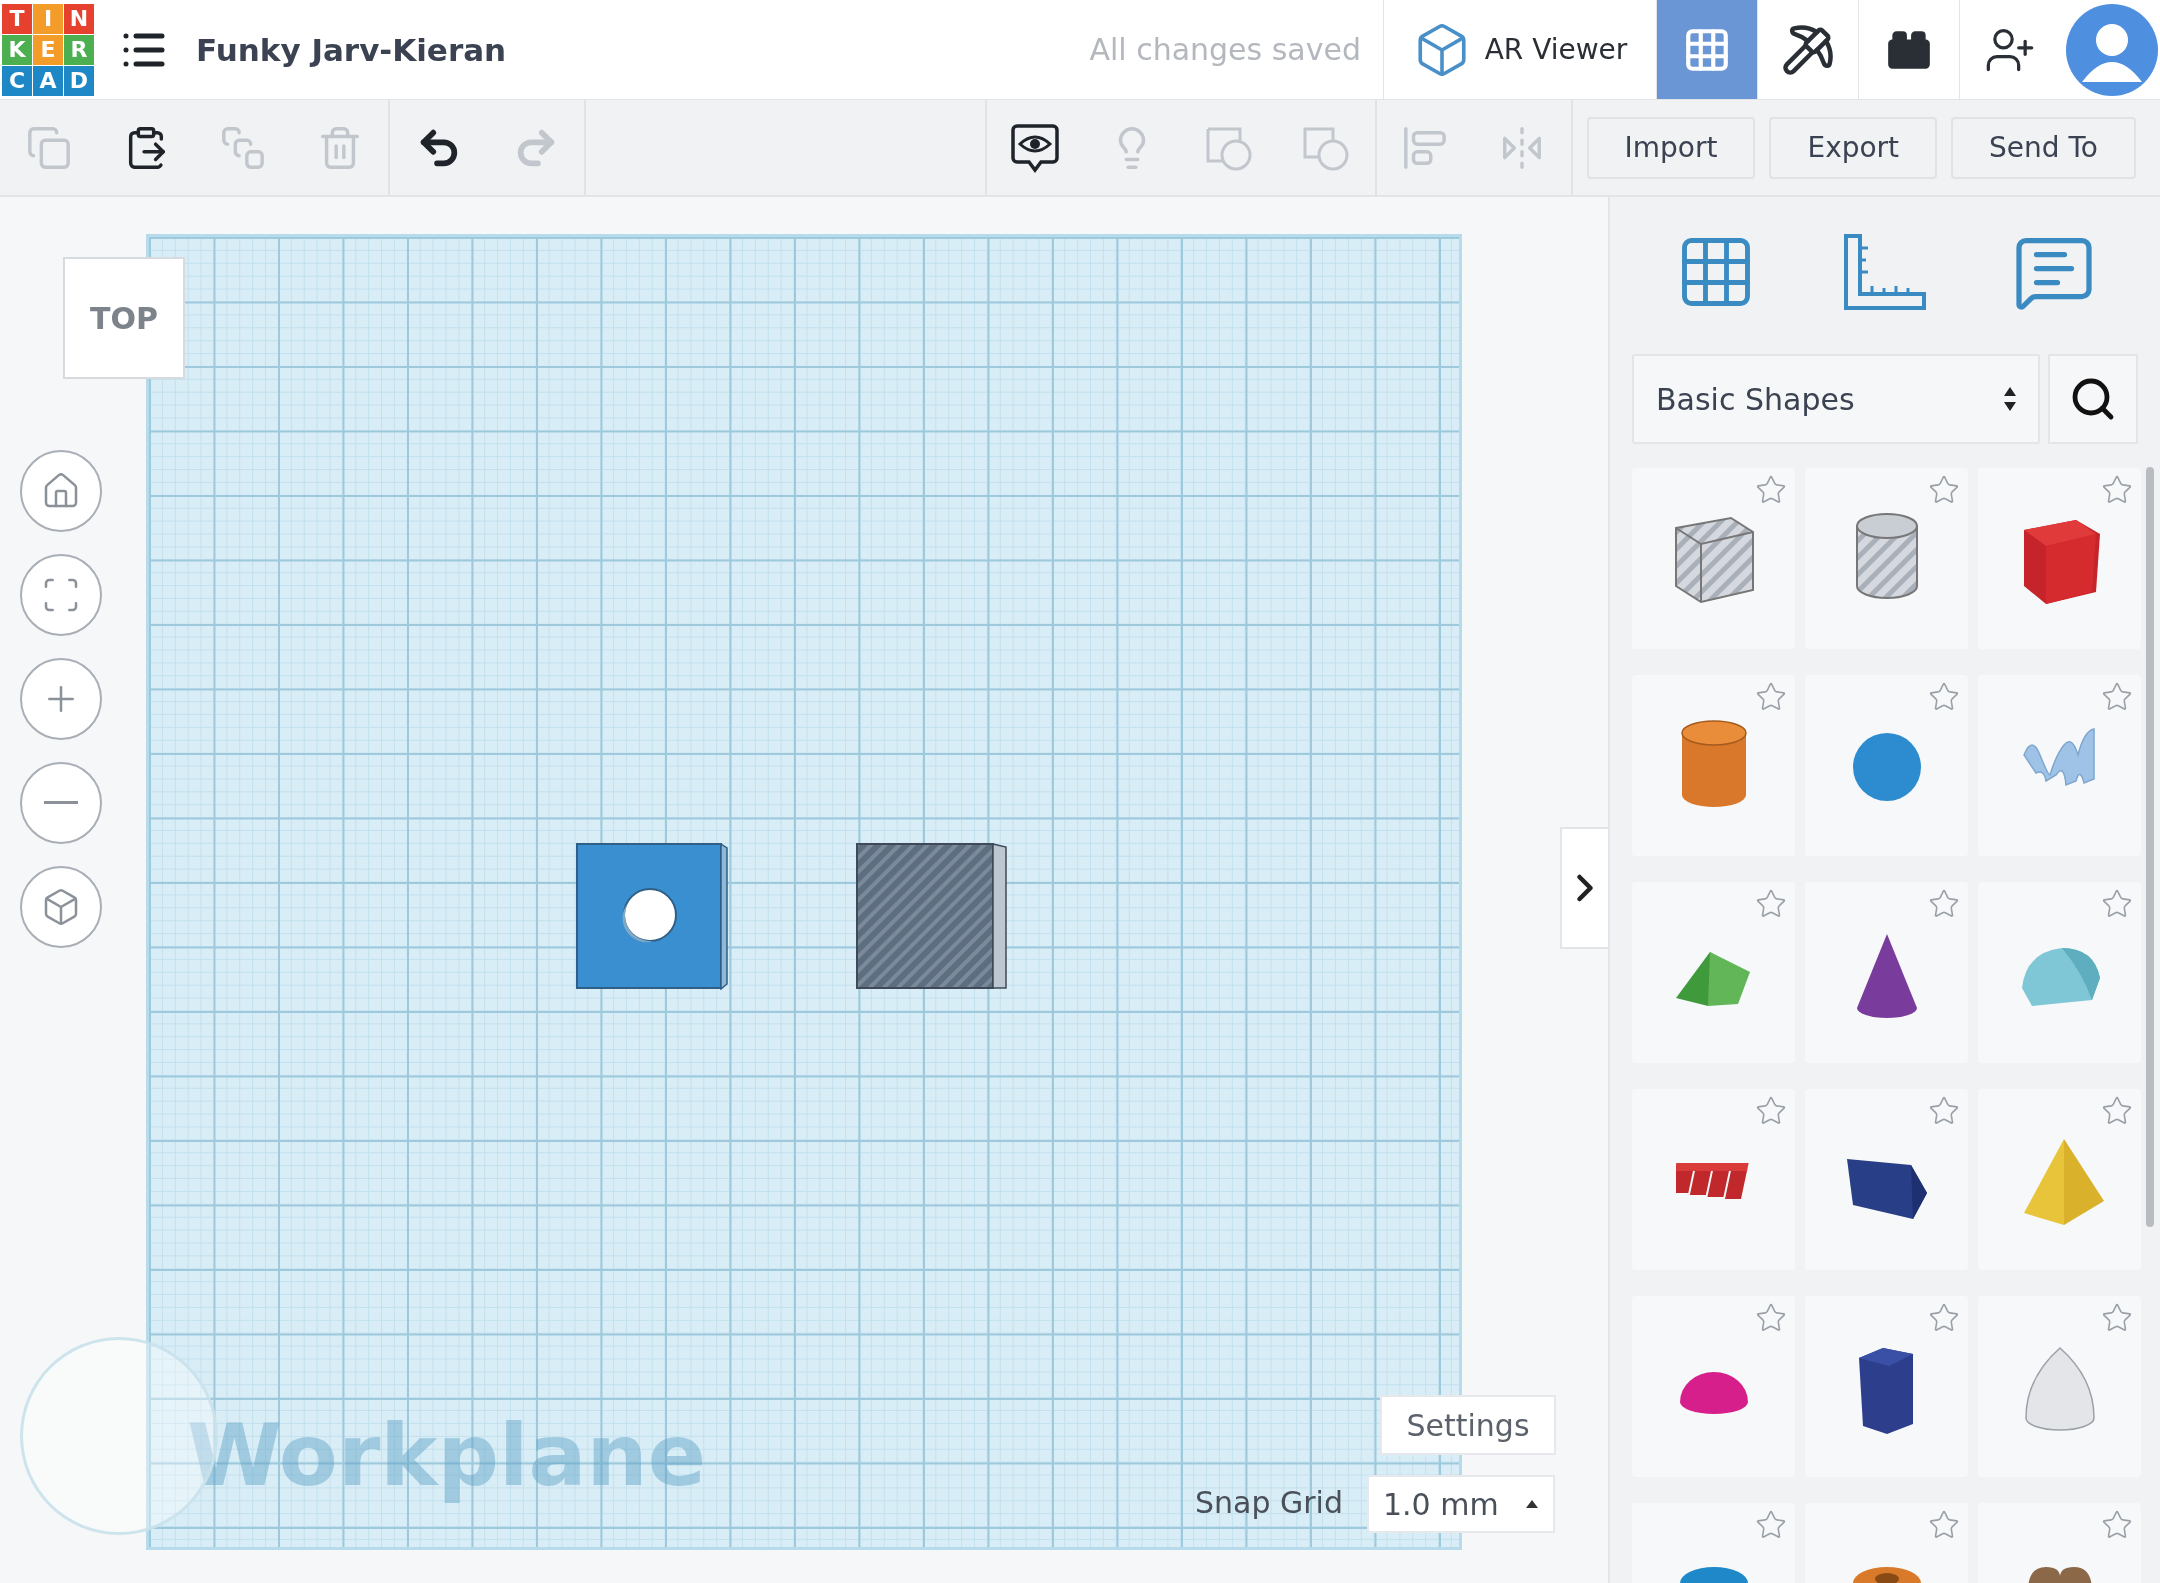  Describe the element at coordinates (652, 916) in the screenshot. I see `box-with-hole-shape` at that location.